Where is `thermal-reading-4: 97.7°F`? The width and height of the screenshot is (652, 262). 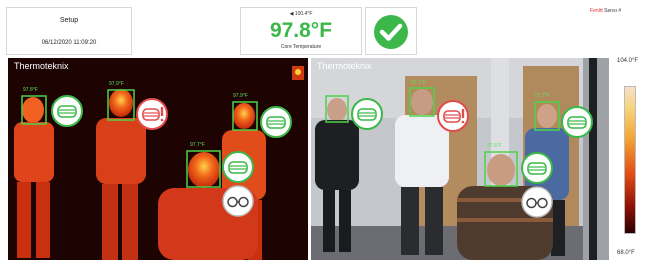
thermal-reading-4: 97.7°F is located at coordinates (197, 145).